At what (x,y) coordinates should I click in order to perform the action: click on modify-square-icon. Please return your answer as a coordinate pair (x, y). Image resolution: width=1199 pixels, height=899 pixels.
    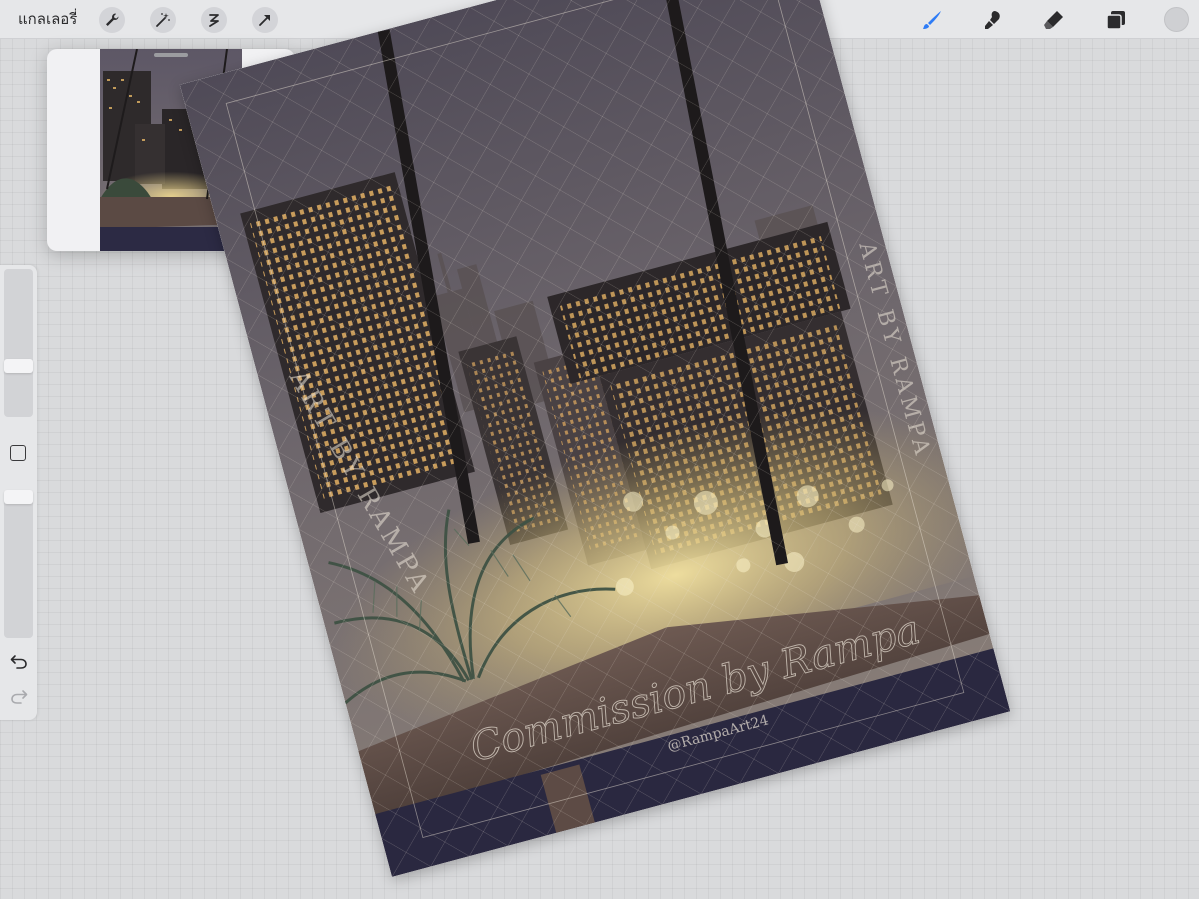
    Looking at the image, I should click on (18, 453).